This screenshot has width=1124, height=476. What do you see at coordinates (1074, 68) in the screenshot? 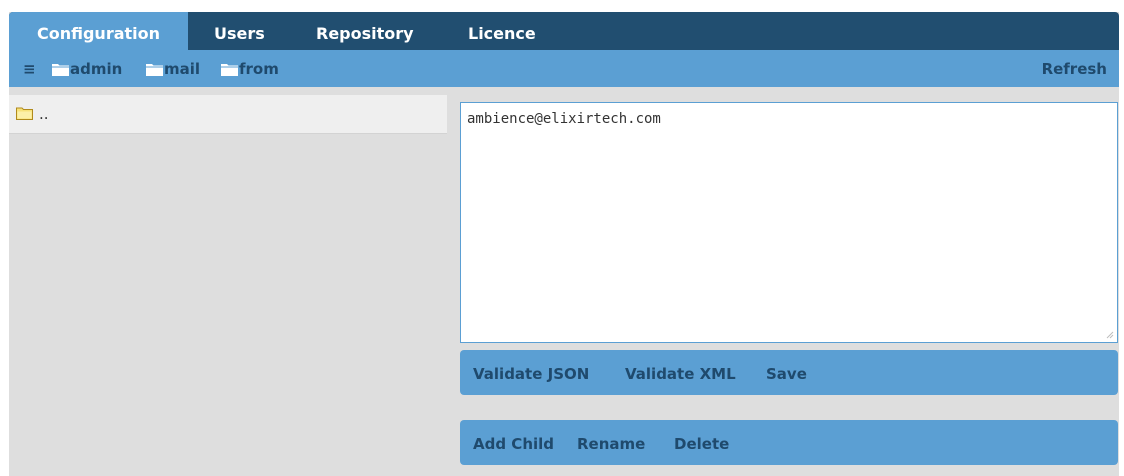
I see `refresh-button: Refresh` at bounding box center [1074, 68].